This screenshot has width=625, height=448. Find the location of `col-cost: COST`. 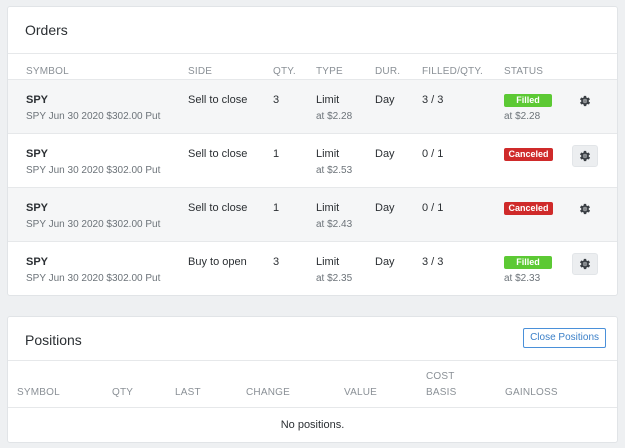

col-cost: COST is located at coordinates (440, 376).